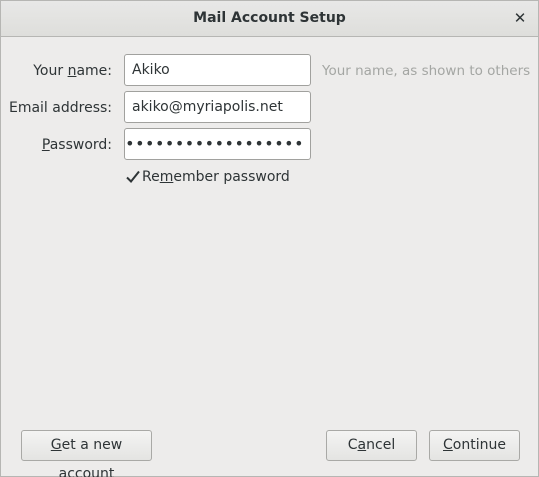  What do you see at coordinates (80, 145) in the screenshot?
I see `password-label-part: assword:` at bounding box center [80, 145].